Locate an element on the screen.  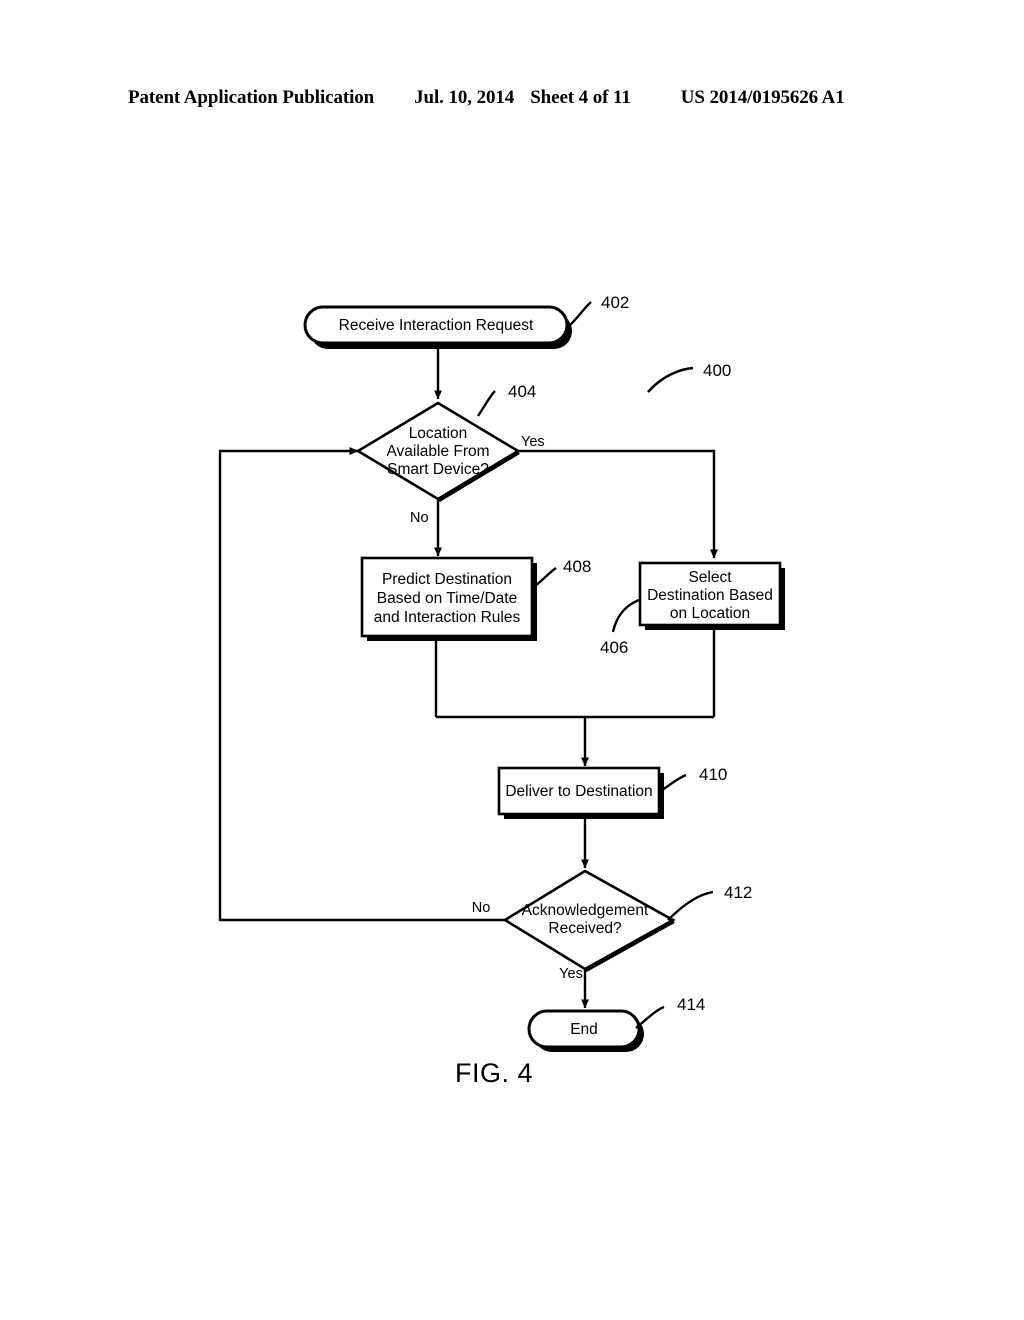
node-select-destination: Select Destination Based on Location is located at coordinates (711, 595).